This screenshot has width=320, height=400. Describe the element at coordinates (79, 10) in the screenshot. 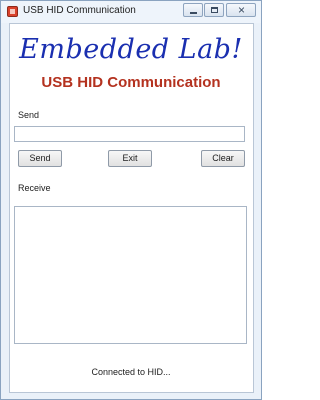

I see `window-title: USB HID Communication` at that location.